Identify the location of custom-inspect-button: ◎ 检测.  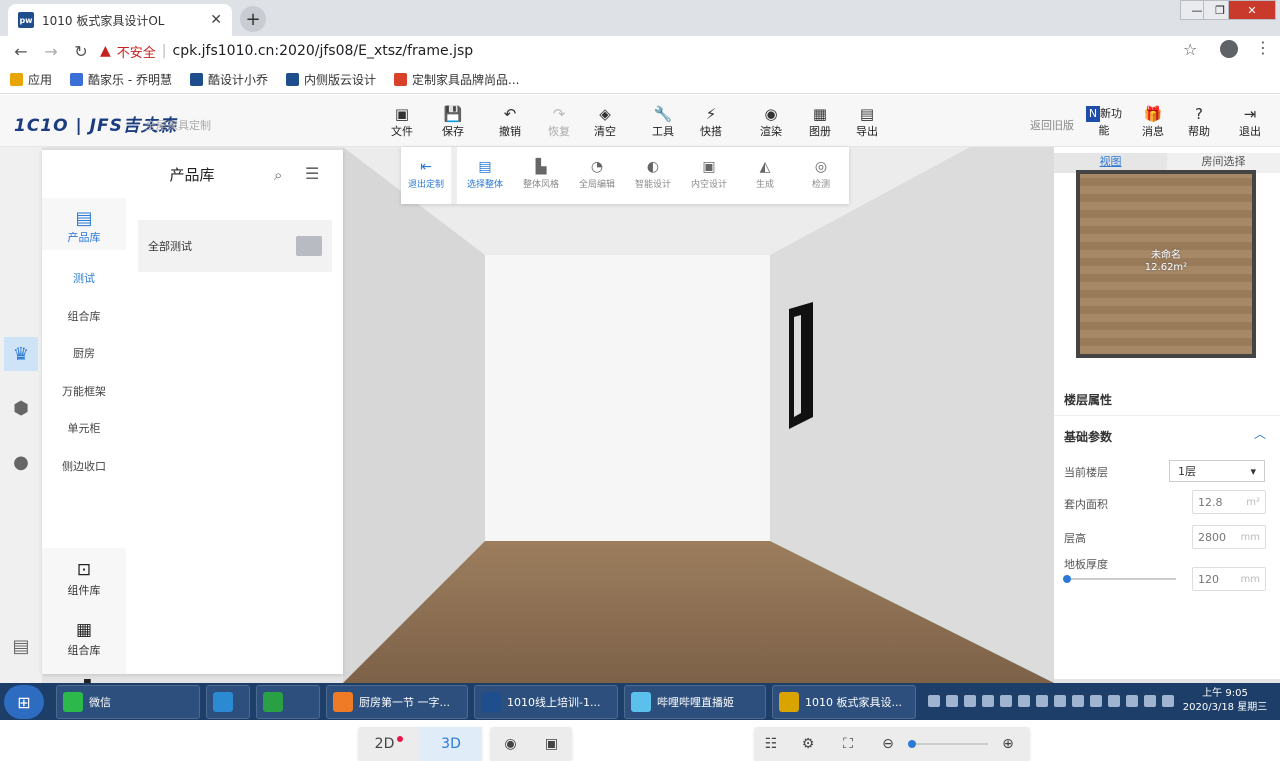
(821, 175).